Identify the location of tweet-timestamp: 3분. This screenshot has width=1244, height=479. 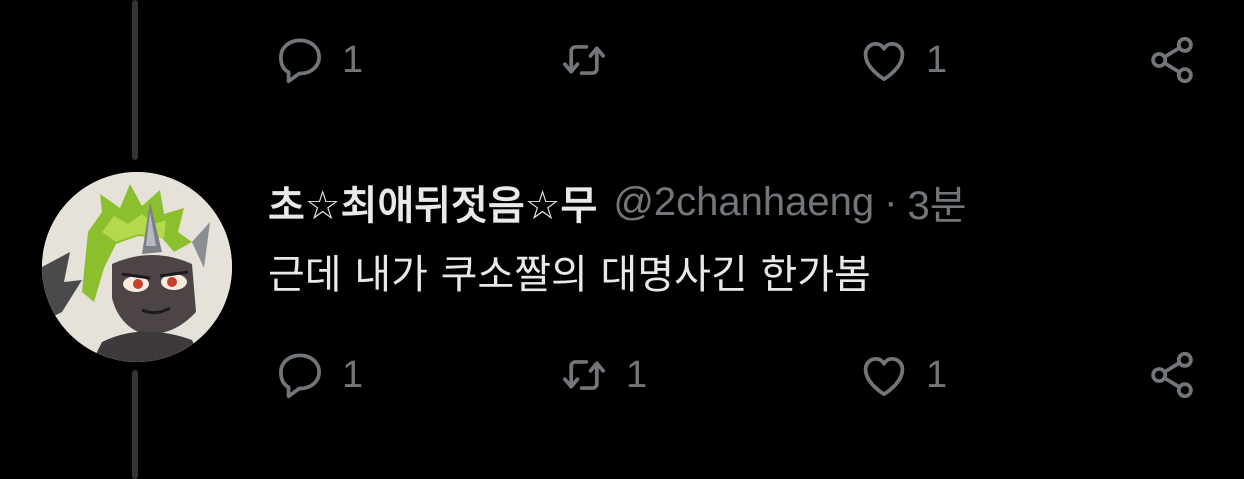
(936, 202).